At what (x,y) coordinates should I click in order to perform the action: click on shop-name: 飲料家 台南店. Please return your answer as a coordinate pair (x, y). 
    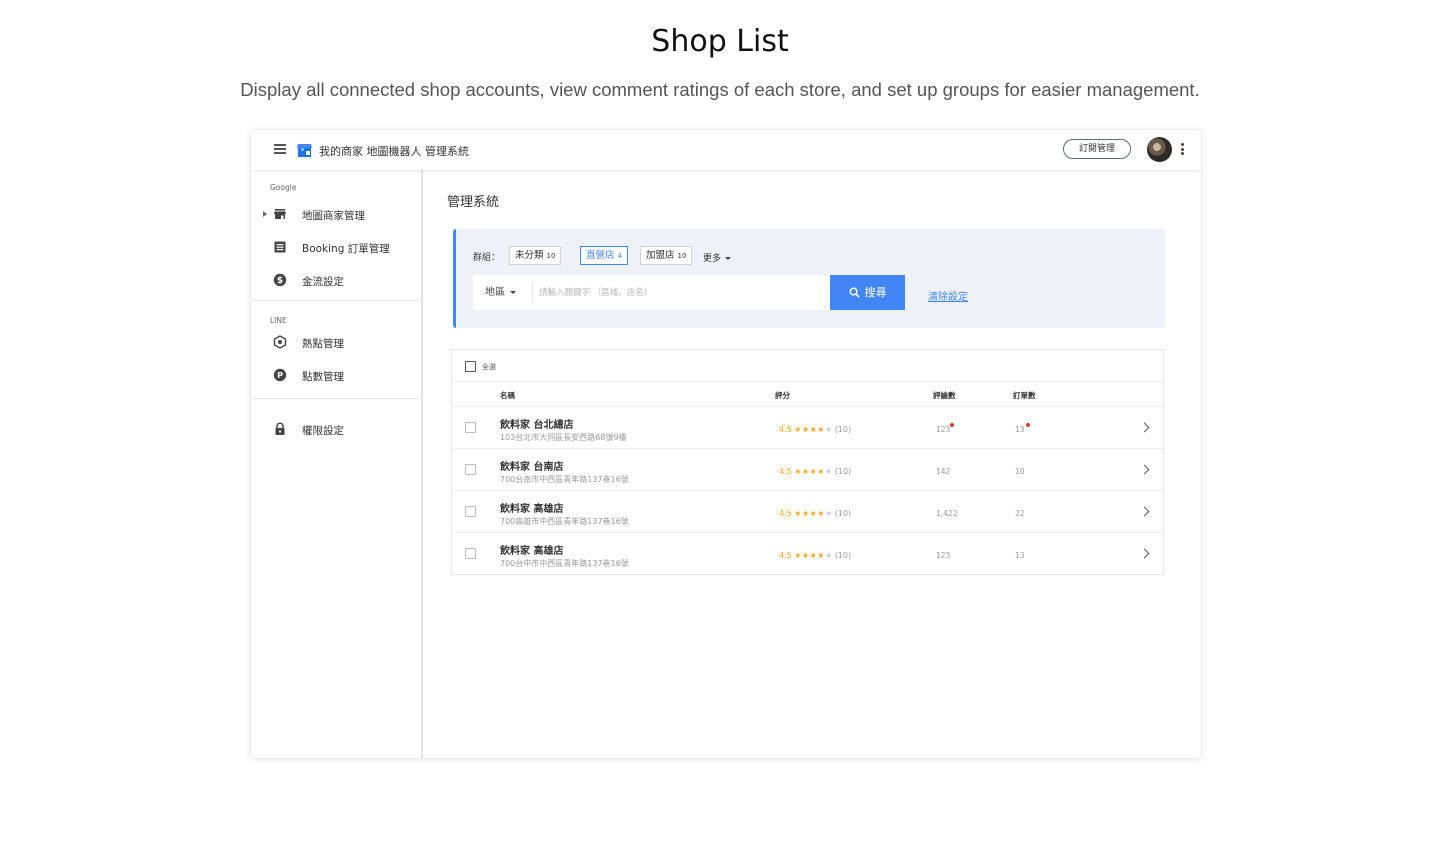
    Looking at the image, I should click on (532, 467).